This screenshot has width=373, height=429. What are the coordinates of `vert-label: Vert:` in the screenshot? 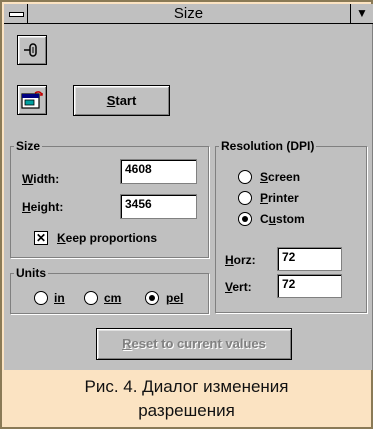 It's located at (238, 287).